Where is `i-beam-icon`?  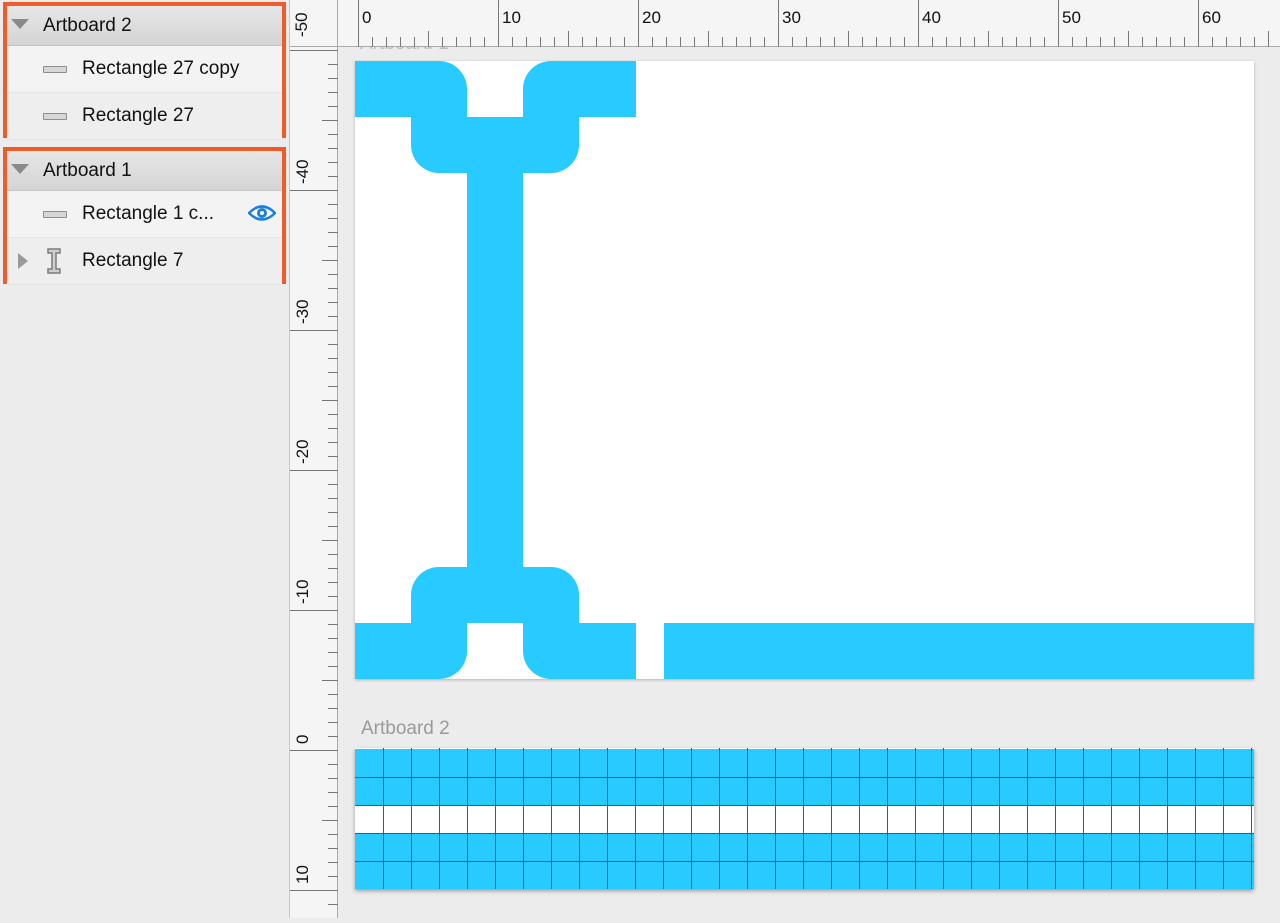 i-beam-icon is located at coordinates (54, 261).